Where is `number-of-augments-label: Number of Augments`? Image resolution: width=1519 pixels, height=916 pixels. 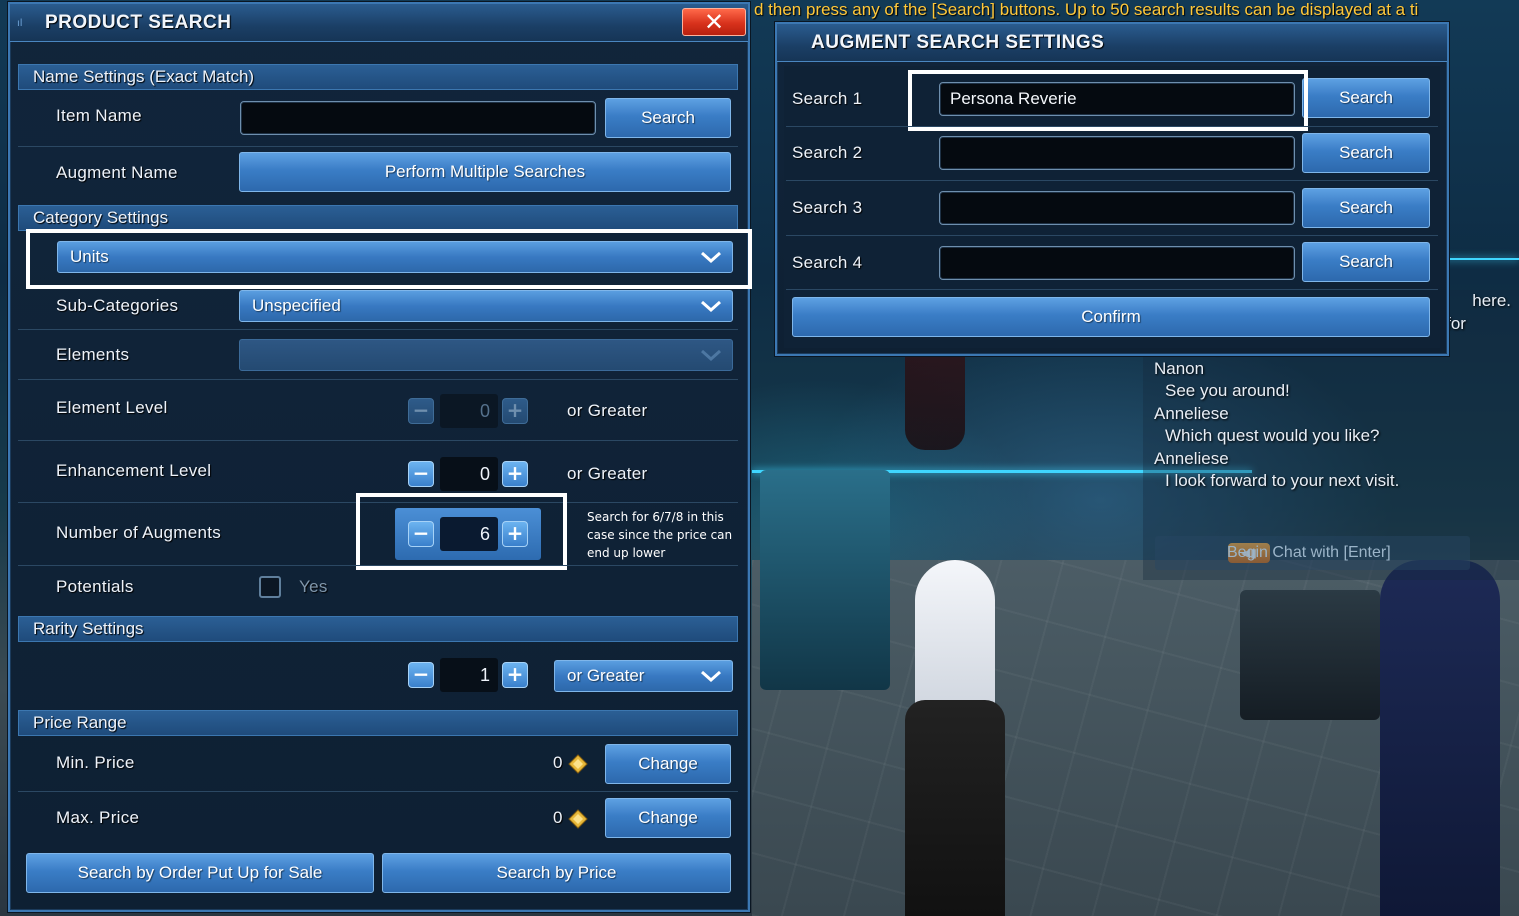
number-of-augments-label: Number of Augments is located at coordinates (139, 532).